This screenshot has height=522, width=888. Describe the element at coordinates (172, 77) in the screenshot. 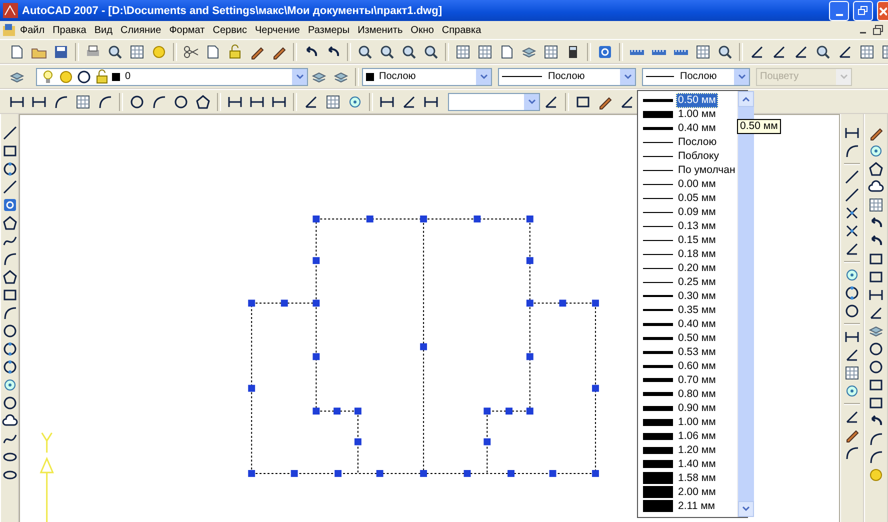

I see `layer-dropdown: 0` at that location.